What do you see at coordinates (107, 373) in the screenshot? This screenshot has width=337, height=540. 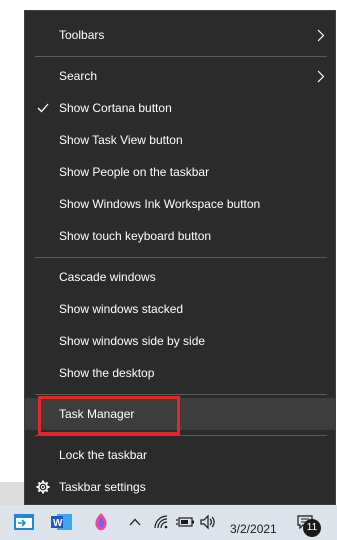 I see `menu-item-label: Show the desktop` at bounding box center [107, 373].